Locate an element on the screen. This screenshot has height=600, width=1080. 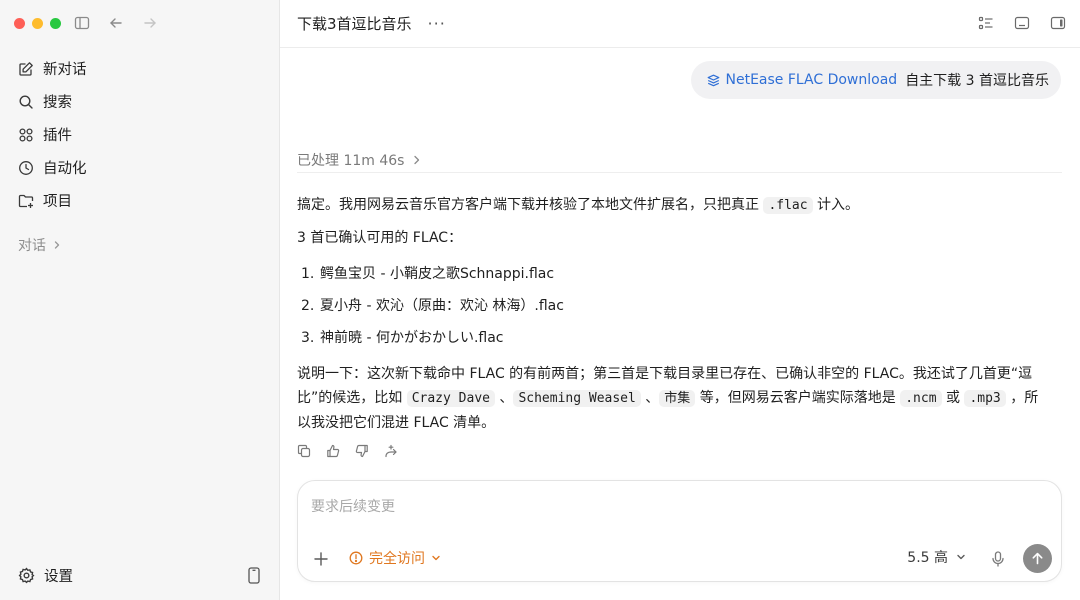
checklist-icon is located at coordinates (986, 23).